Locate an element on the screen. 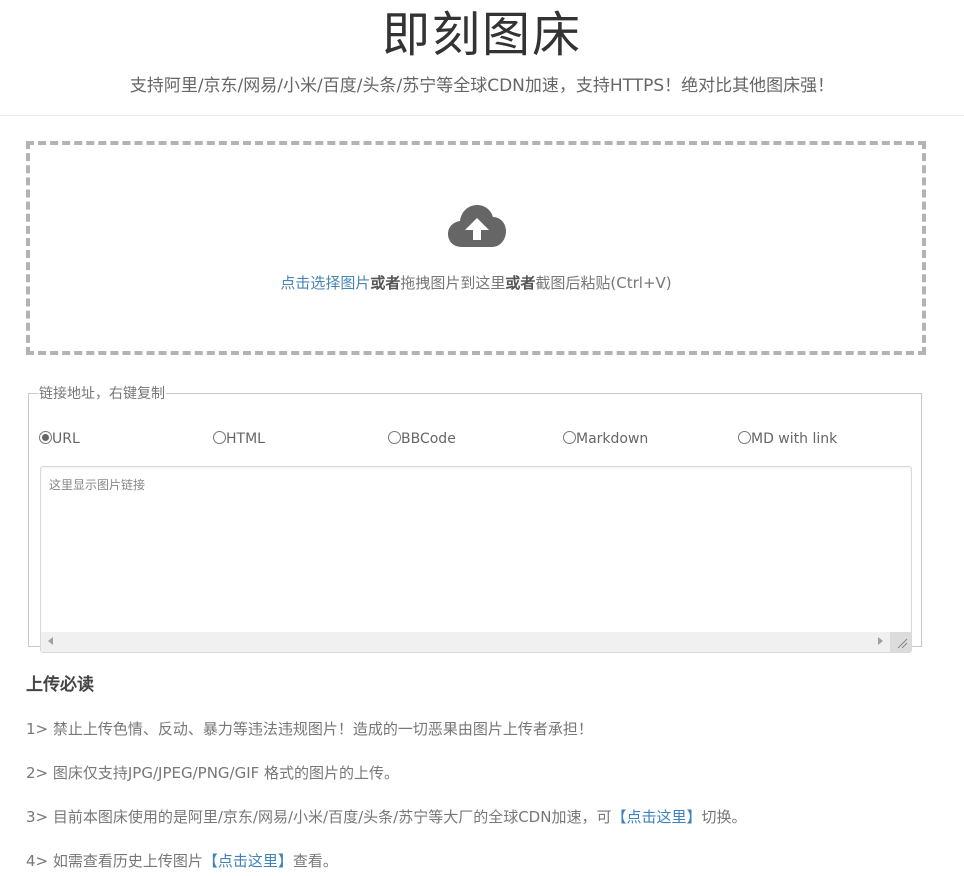  radio-md-with-link: MD with link is located at coordinates (787, 439).